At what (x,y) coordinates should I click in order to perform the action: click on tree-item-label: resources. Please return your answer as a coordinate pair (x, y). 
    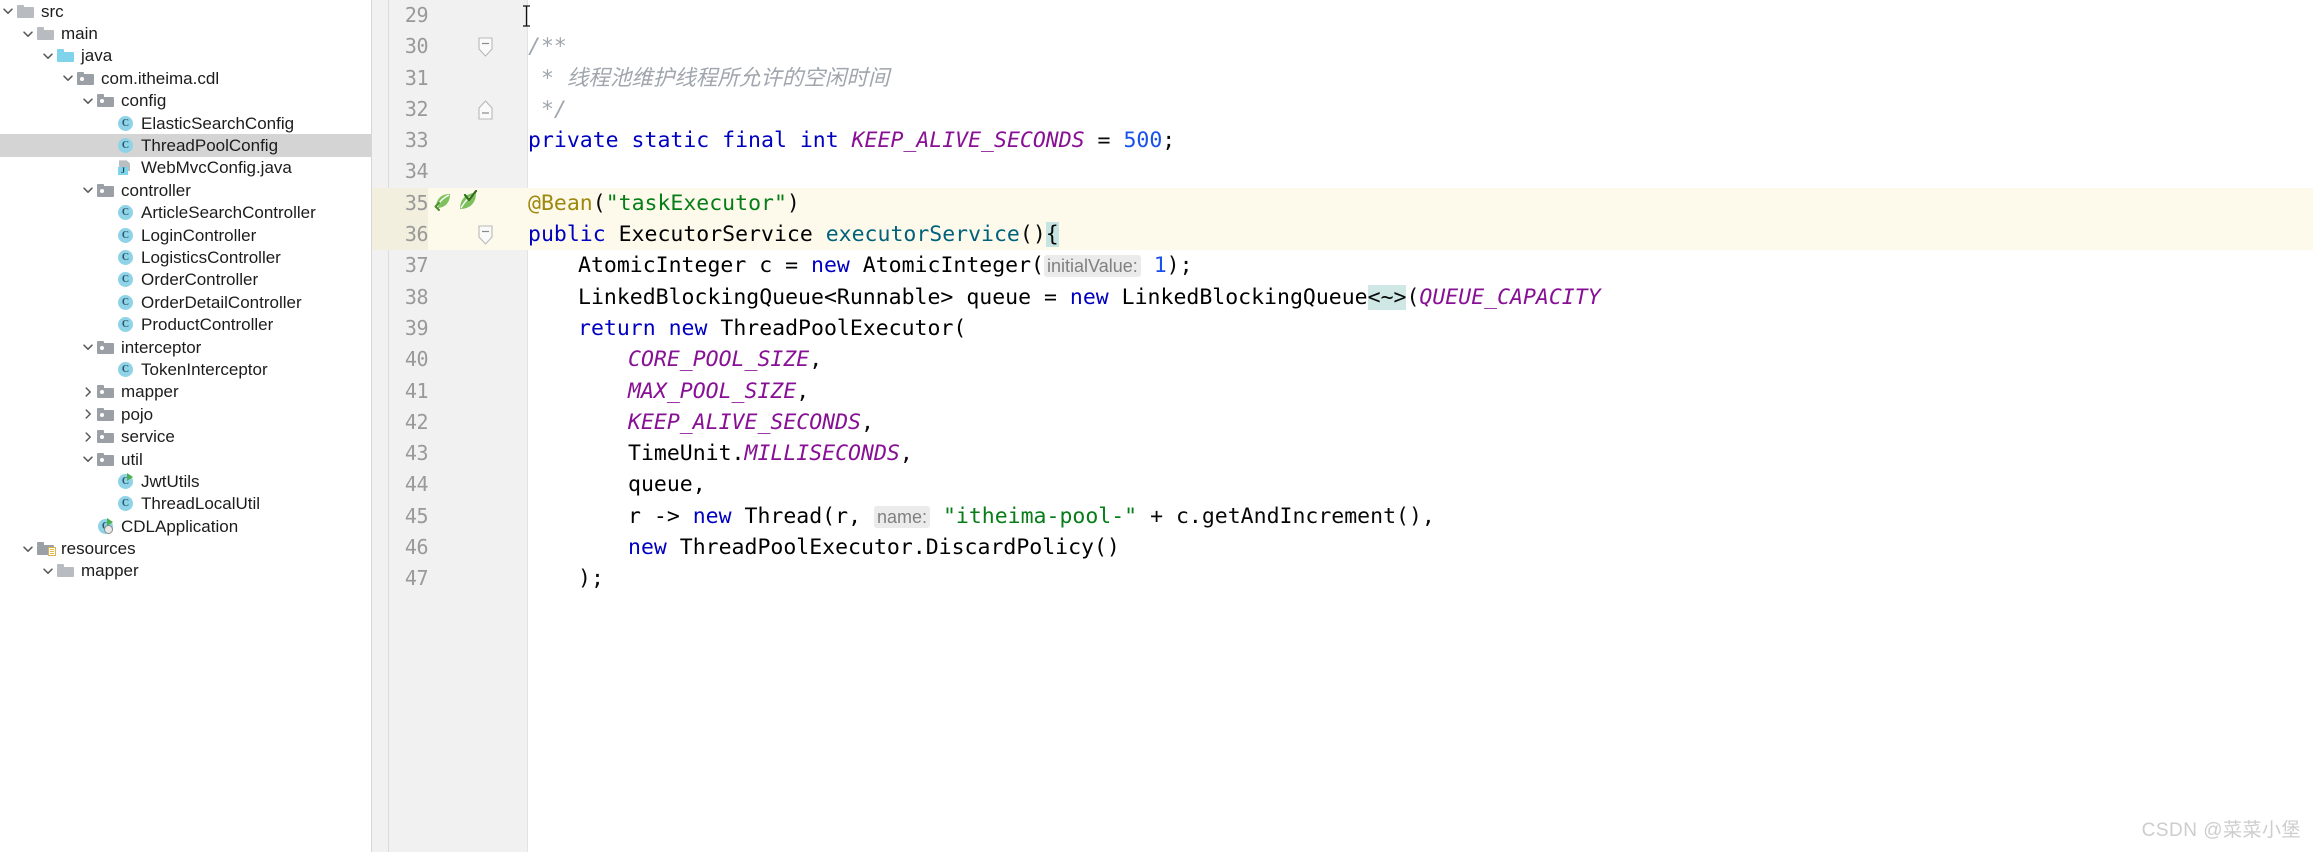
    Looking at the image, I should click on (98, 549).